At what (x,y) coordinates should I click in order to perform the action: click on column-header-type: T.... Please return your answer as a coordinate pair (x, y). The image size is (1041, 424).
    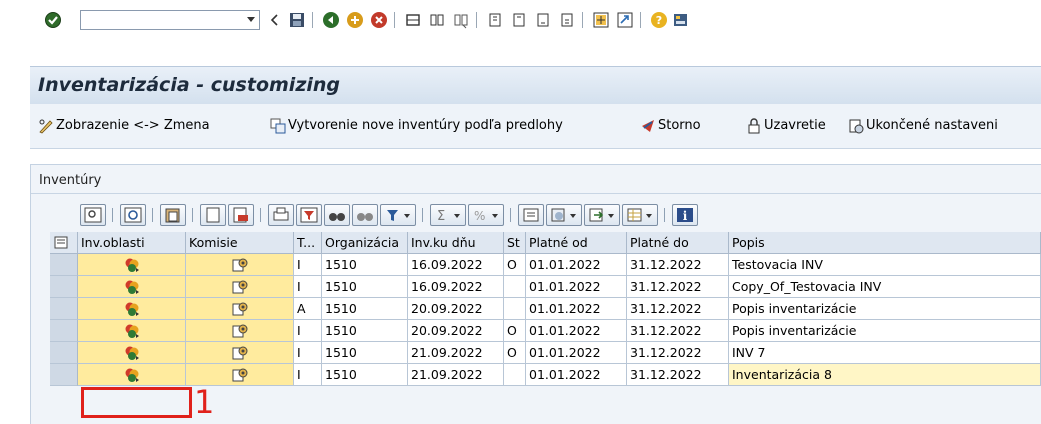
    Looking at the image, I should click on (308, 243).